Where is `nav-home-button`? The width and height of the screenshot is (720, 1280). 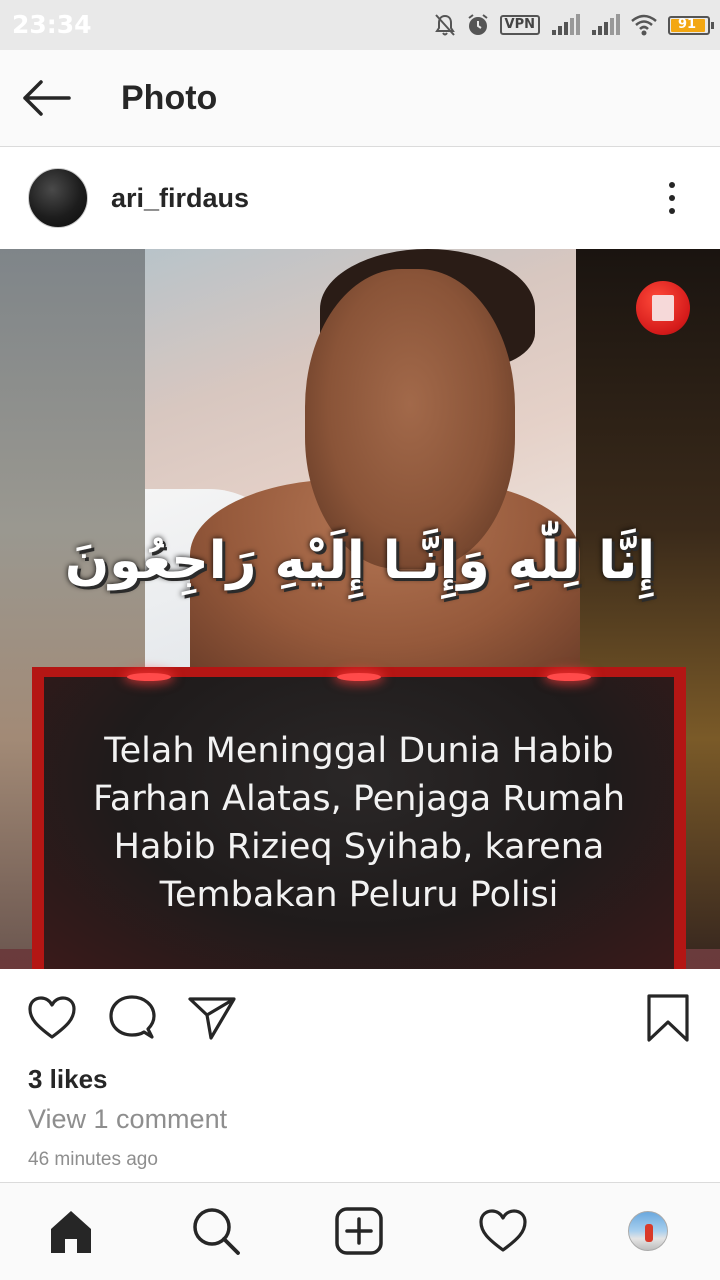 nav-home-button is located at coordinates (71, 1231).